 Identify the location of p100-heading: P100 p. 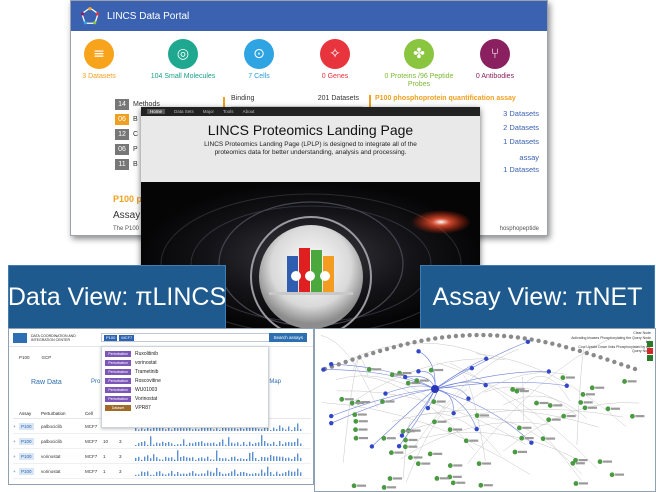
(128, 199).